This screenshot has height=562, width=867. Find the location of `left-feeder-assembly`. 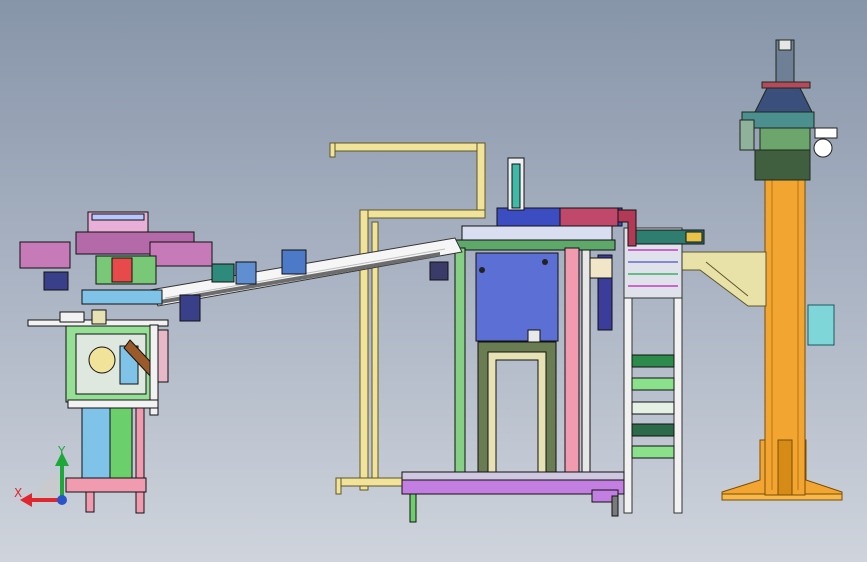

left-feeder-assembly is located at coordinates (116, 362).